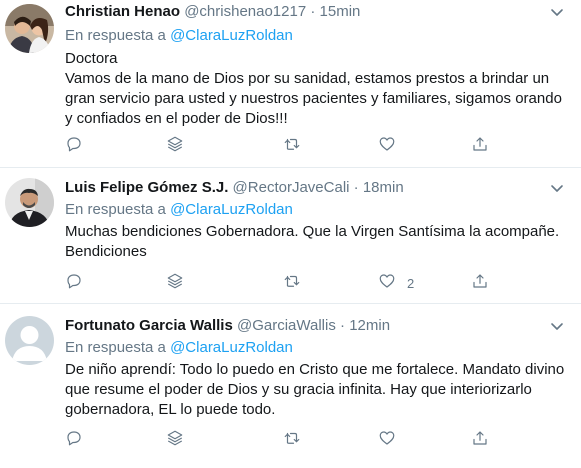 The width and height of the screenshot is (581, 468). I want to click on author-handle: @chrishenao1217, so click(245, 11).